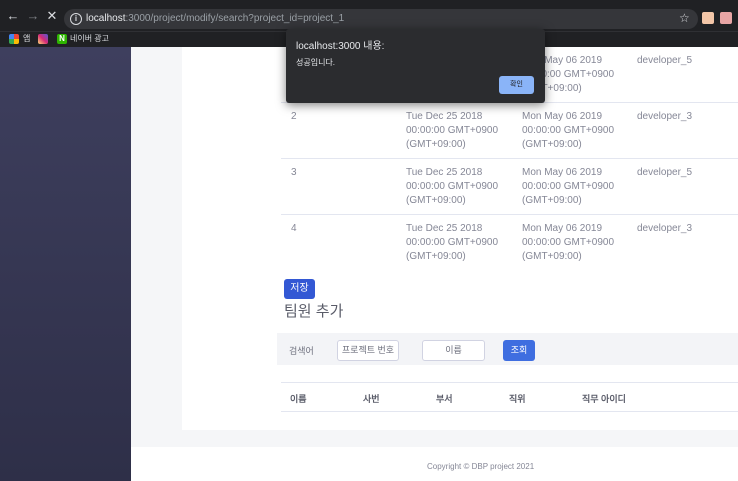  Describe the element at coordinates (371, 399) in the screenshot. I see `header-employee-number: 사번` at that location.